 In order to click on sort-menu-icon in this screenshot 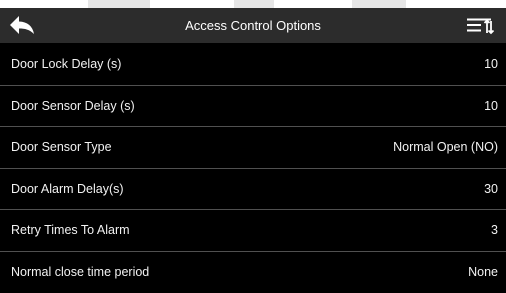, I will do `click(480, 26)`.